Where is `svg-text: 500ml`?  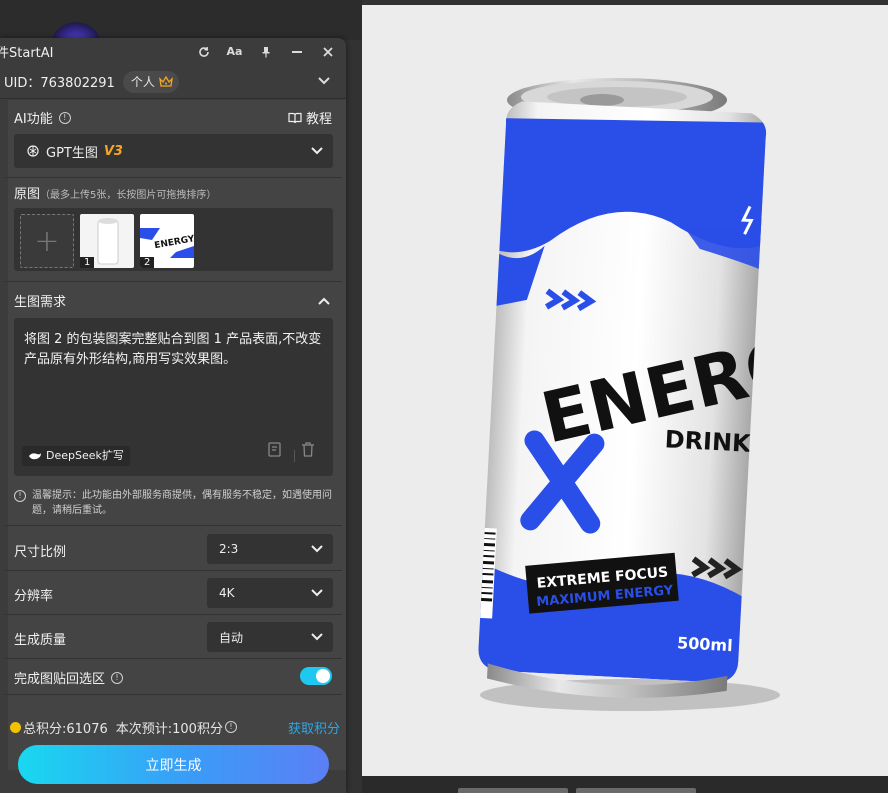
svg-text: 500ml is located at coordinates (705, 644).